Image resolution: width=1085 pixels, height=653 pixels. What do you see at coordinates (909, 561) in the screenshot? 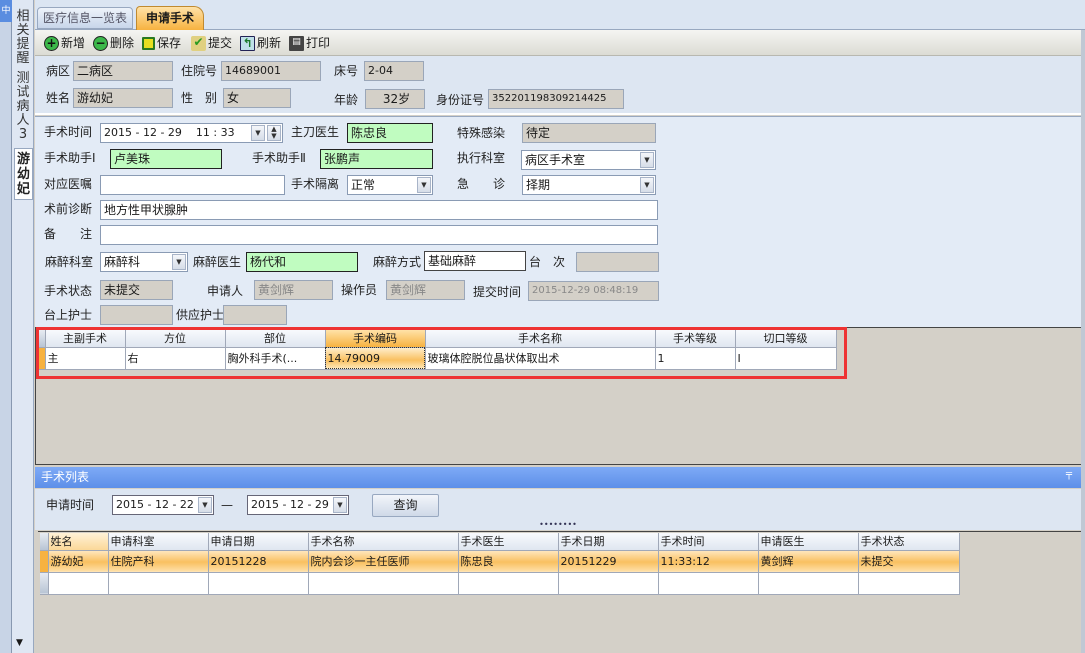
I see `grid-cell: 未提交` at bounding box center [909, 561].